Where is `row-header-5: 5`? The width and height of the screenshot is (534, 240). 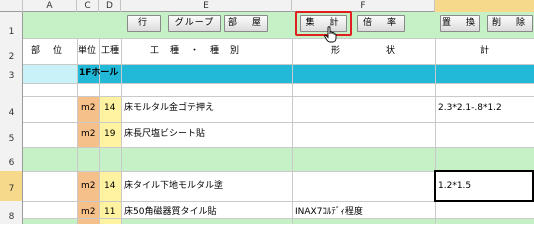
row-header-5: 5 is located at coordinates (11, 139).